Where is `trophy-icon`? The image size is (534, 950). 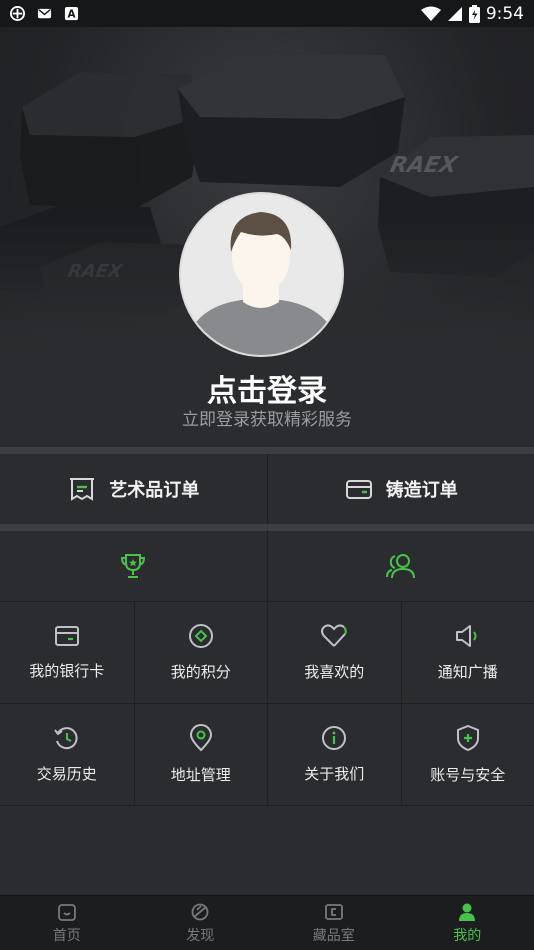 trophy-icon is located at coordinates (133, 565).